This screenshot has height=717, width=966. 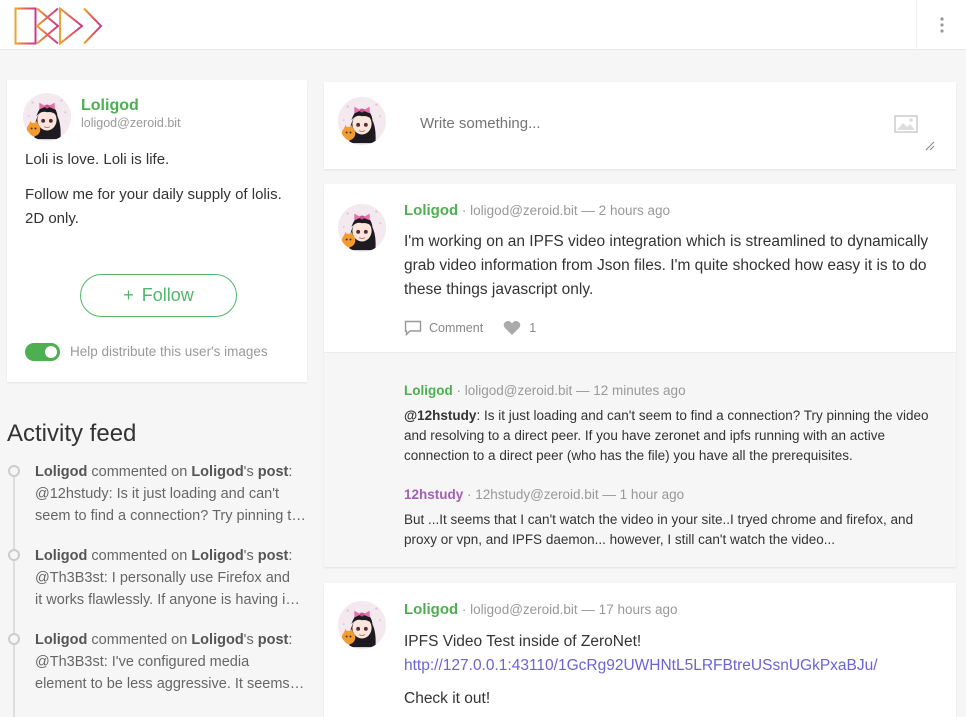 I want to click on more-vertical-icon, so click(x=941, y=25).